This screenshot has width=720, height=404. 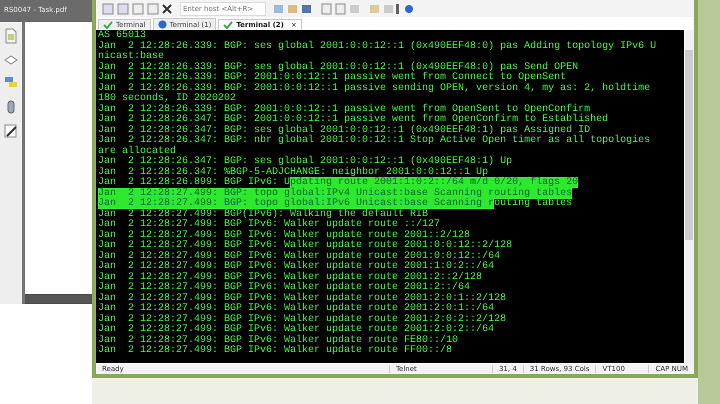 I want to click on terminal-line: Jan 2 12:28:27.499: BGP IPv6: Walker update route 2001:1:0:2::/64, so click(x=297, y=267).